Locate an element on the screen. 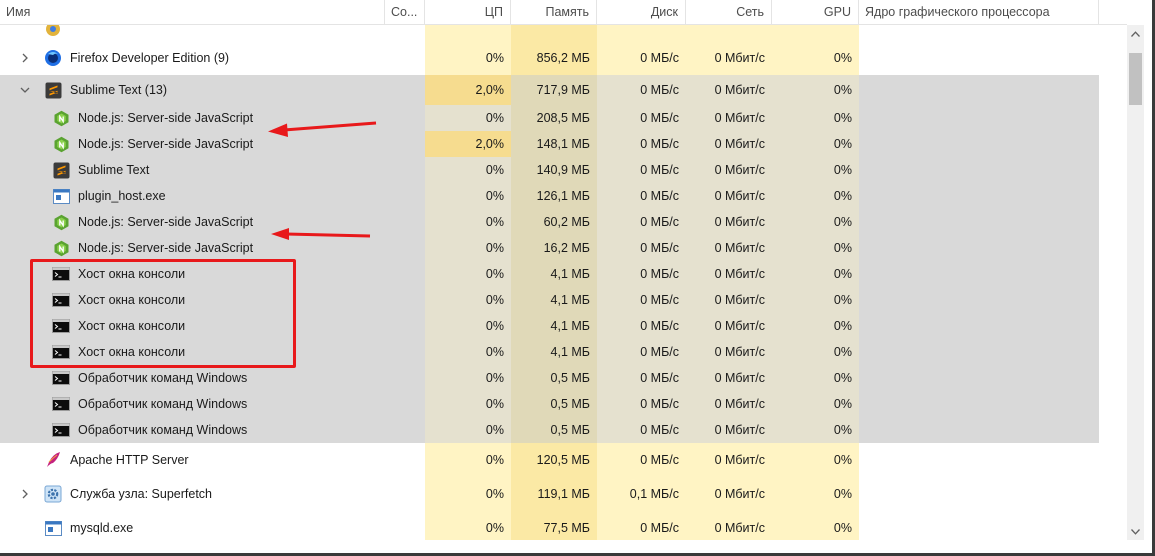 This screenshot has height=556, width=1155. chrome-icon is located at coordinates (53, 31).